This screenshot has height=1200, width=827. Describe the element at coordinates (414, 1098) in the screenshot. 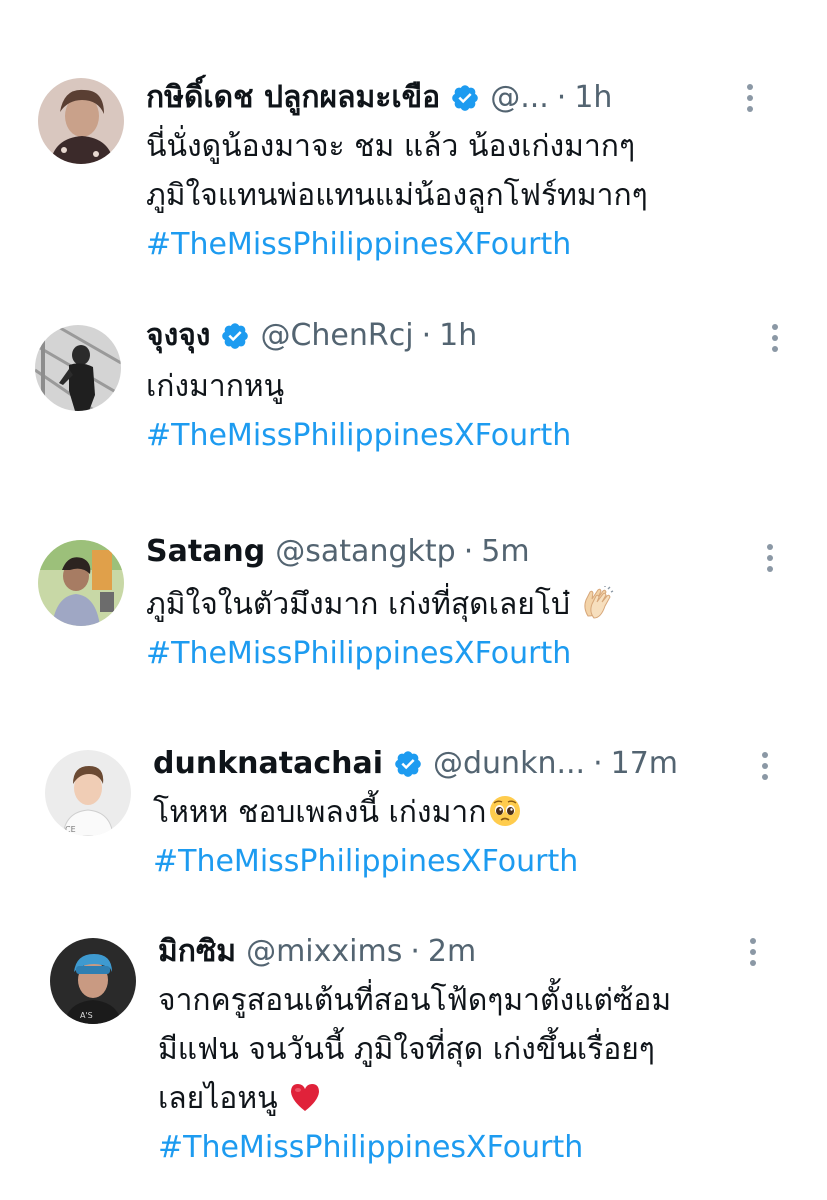

I see `tweet-line-with-emoji: เลยไอหนู` at that location.